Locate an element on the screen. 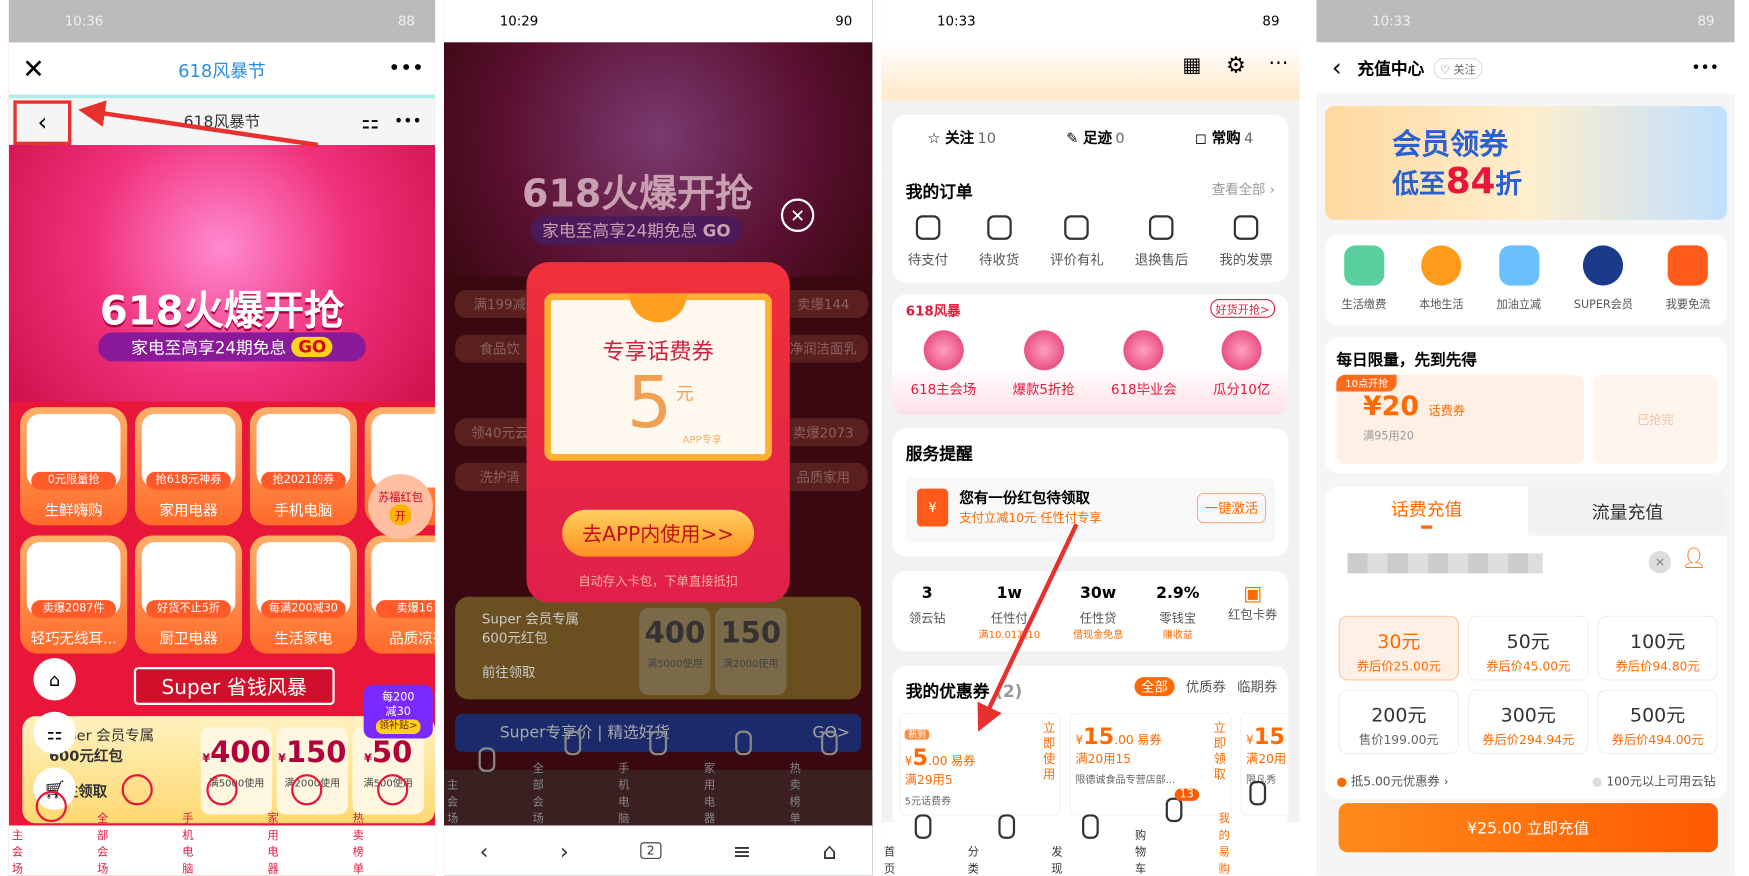 This screenshot has width=1749, height=876. service-item: 本地生活 is located at coordinates (1441, 278).